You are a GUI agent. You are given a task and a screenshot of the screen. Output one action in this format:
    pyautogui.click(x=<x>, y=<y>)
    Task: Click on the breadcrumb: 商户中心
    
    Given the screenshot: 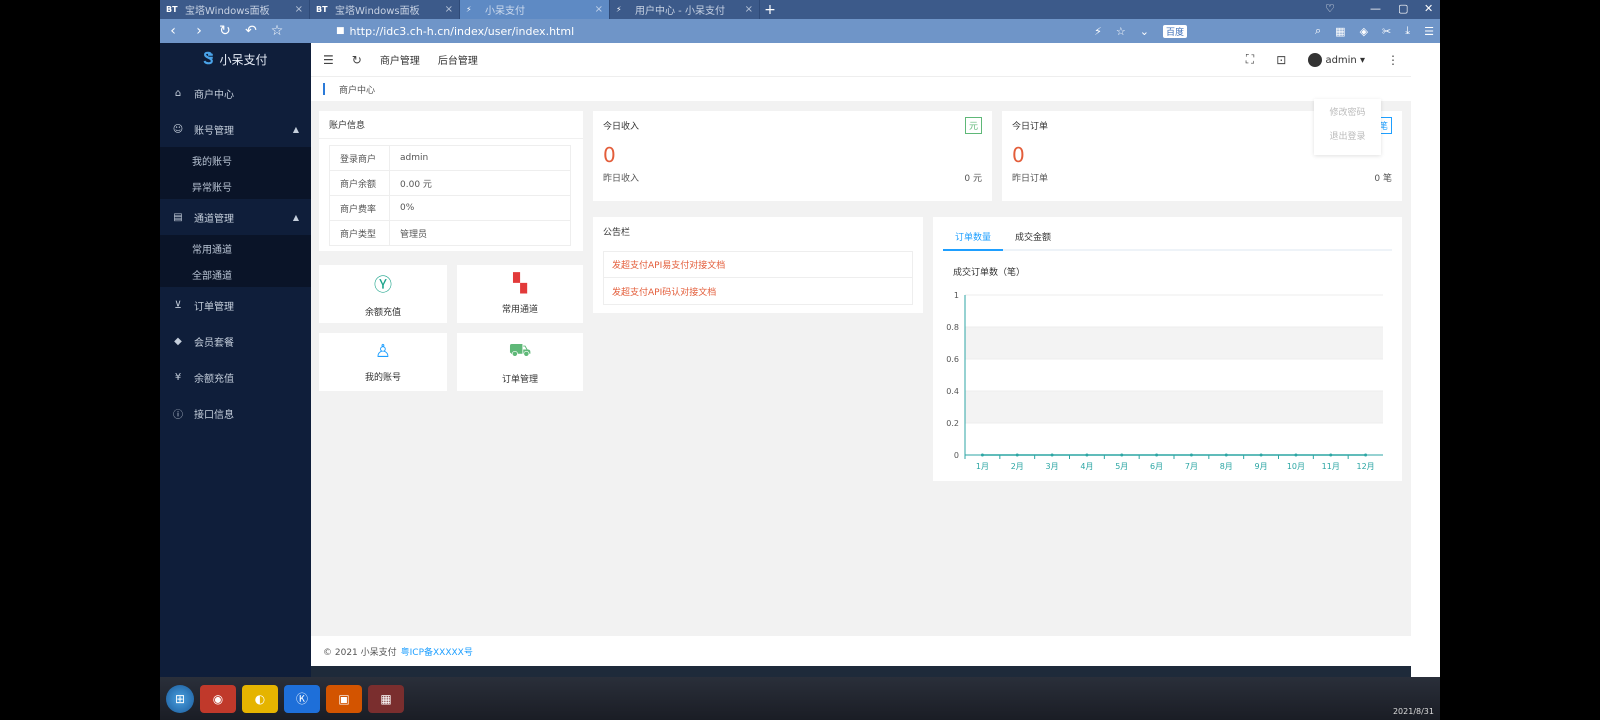 What is the action you would take?
    pyautogui.click(x=861, y=89)
    